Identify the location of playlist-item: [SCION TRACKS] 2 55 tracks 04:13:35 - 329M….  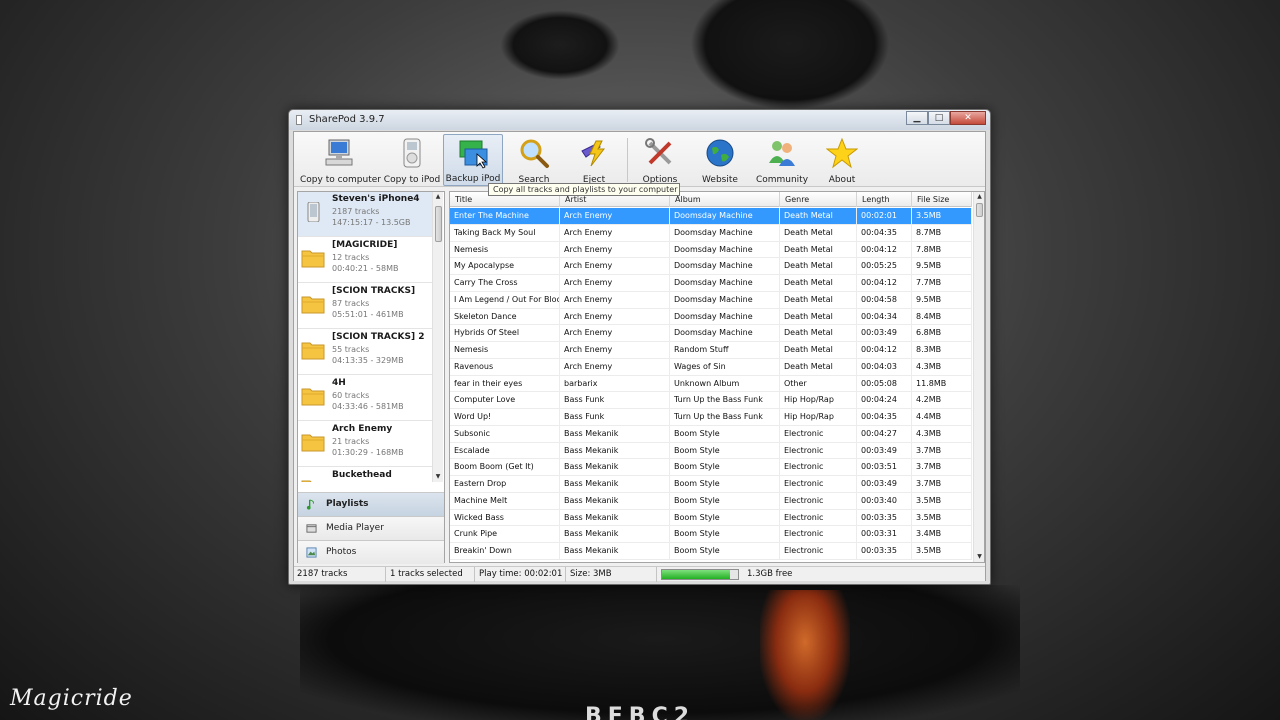
(365, 352).